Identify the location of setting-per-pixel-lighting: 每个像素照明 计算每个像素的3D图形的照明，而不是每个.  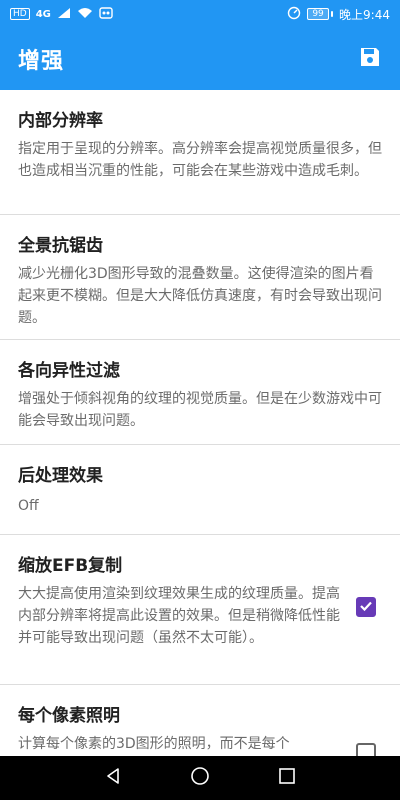
(200, 720).